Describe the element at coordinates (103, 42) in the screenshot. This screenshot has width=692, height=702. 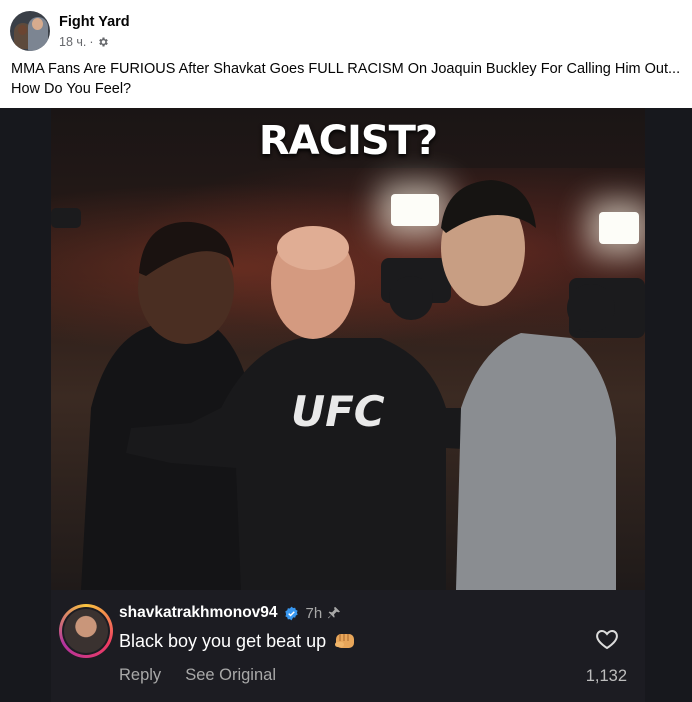
I see `gear-icon` at that location.